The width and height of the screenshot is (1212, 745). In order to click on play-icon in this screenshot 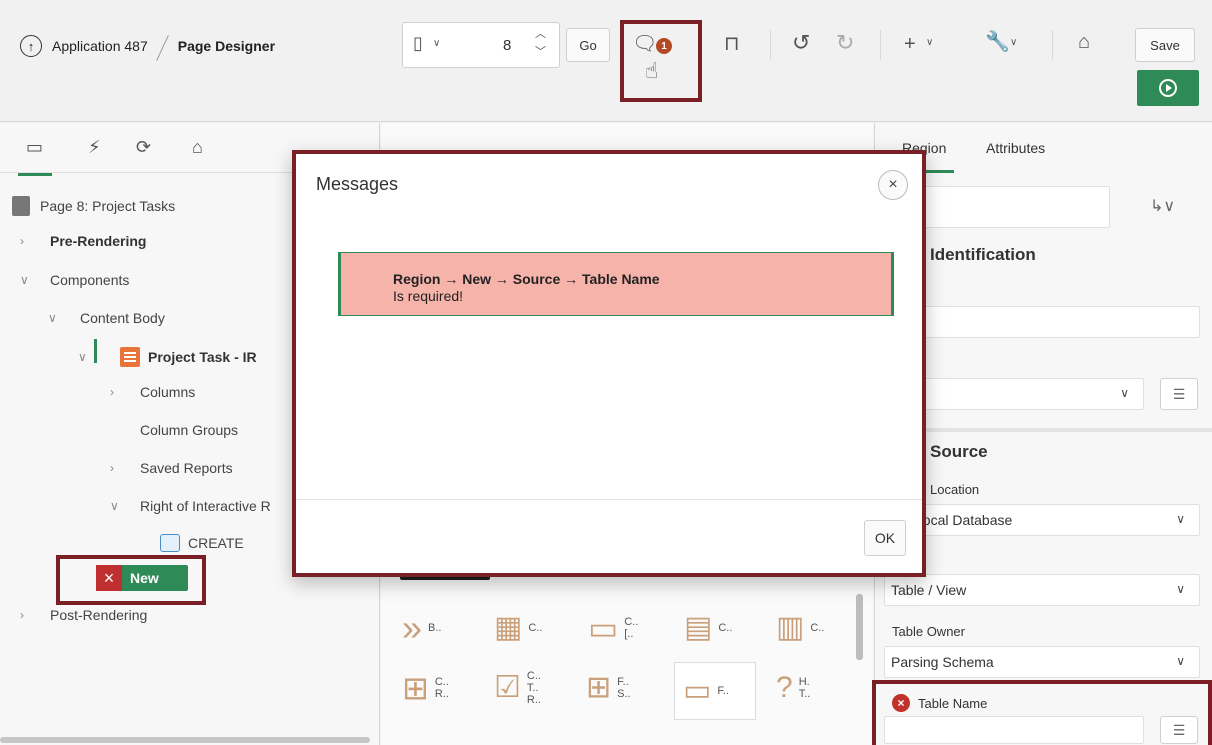, I will do `click(1168, 88)`.